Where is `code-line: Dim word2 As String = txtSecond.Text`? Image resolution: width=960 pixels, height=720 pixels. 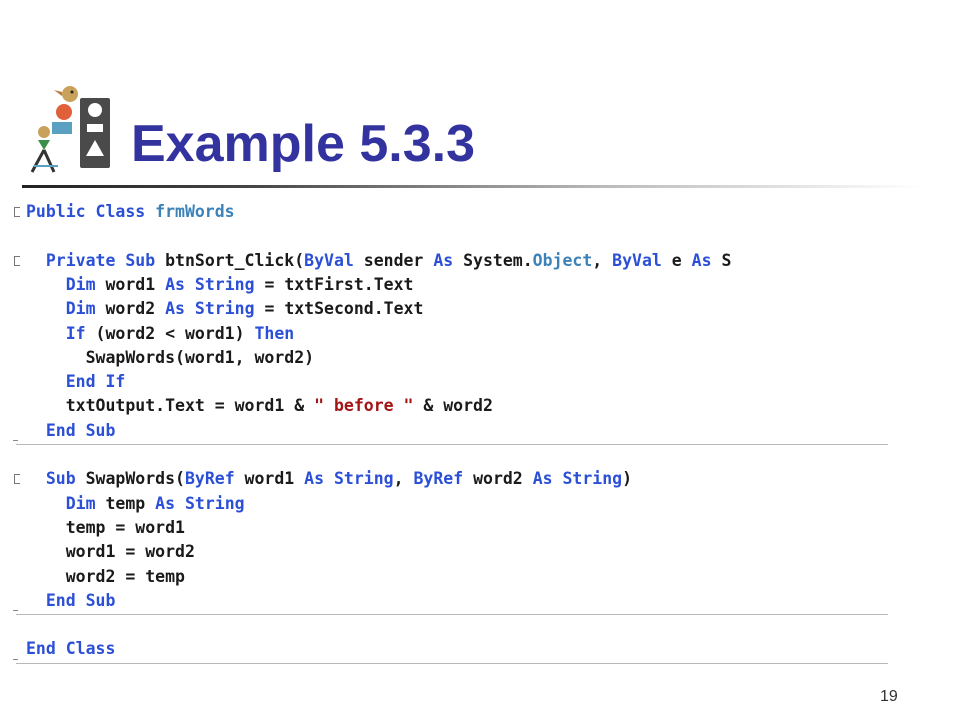
code-line: Dim word2 As String = txtSecond.Text is located at coordinates (225, 309).